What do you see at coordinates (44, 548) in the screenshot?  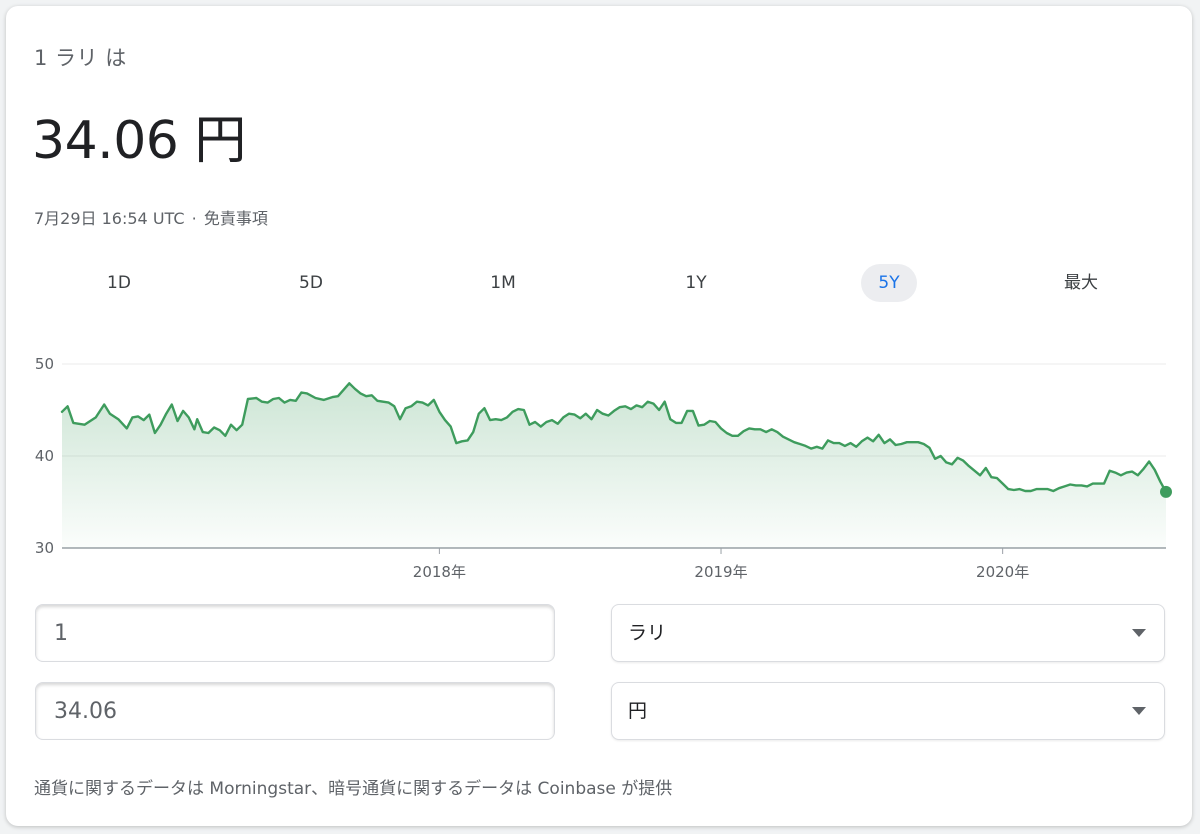 I see `y-tick-label: 30` at bounding box center [44, 548].